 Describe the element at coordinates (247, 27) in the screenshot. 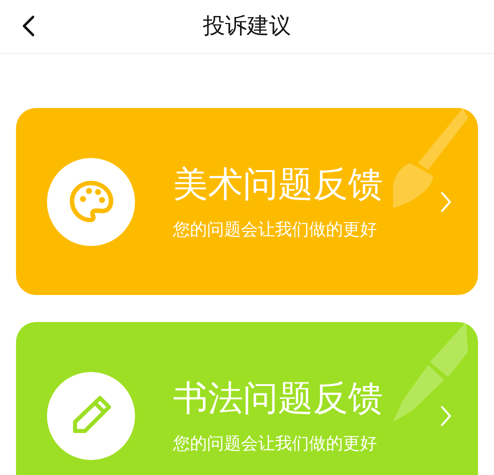

I see `page-title: 投诉建议` at that location.